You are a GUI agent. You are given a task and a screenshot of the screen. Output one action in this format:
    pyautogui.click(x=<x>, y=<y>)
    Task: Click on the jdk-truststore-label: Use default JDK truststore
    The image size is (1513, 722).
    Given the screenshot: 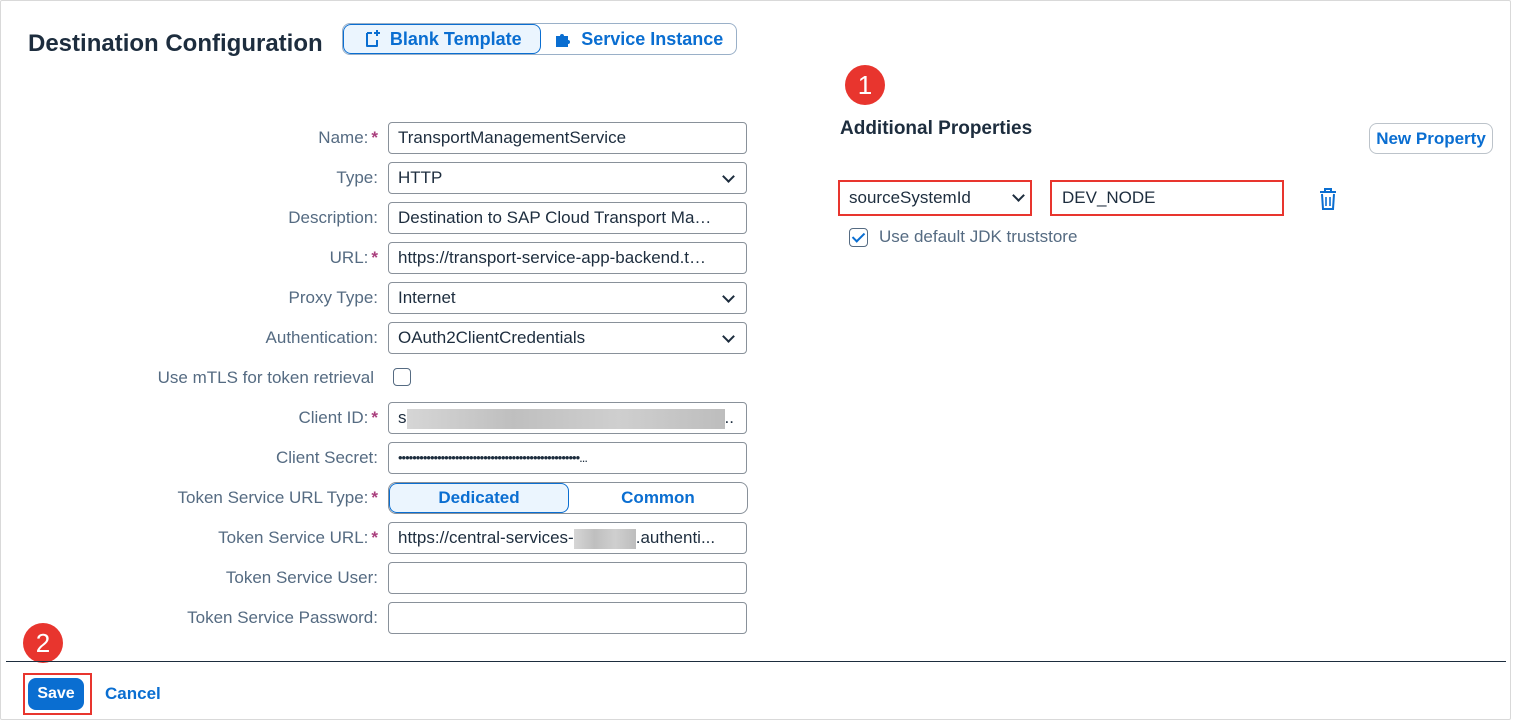 What is the action you would take?
    pyautogui.click(x=978, y=236)
    